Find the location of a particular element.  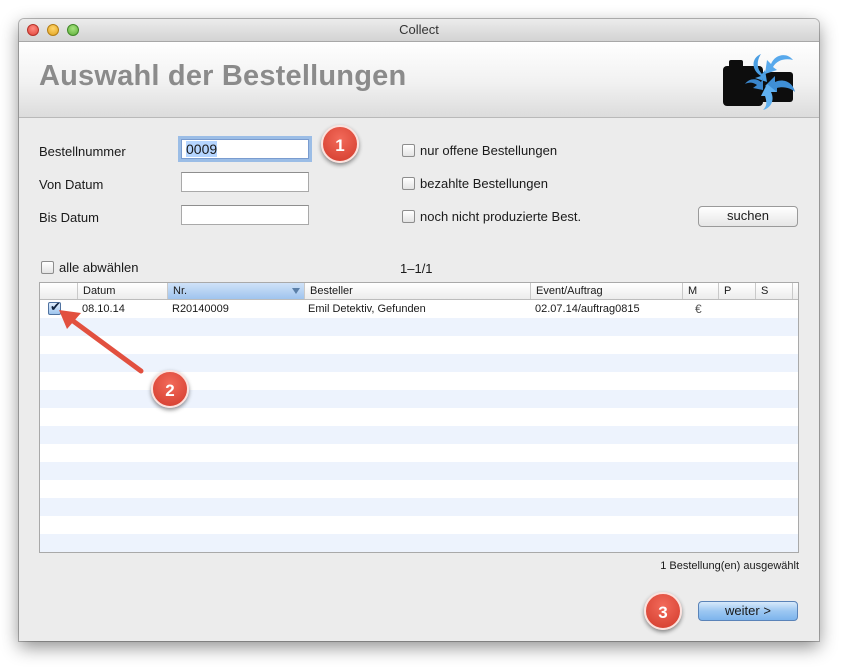

column-header-nr: Nr. is located at coordinates (235, 291).